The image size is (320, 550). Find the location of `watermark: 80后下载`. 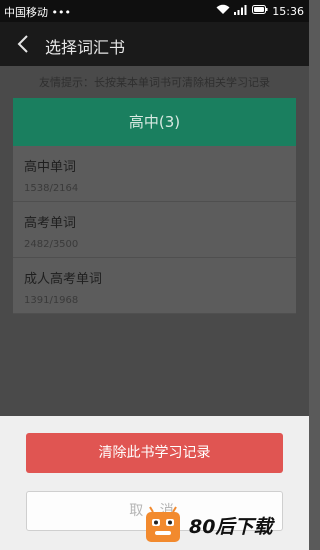

watermark: 80后下载 is located at coordinates (224, 525).